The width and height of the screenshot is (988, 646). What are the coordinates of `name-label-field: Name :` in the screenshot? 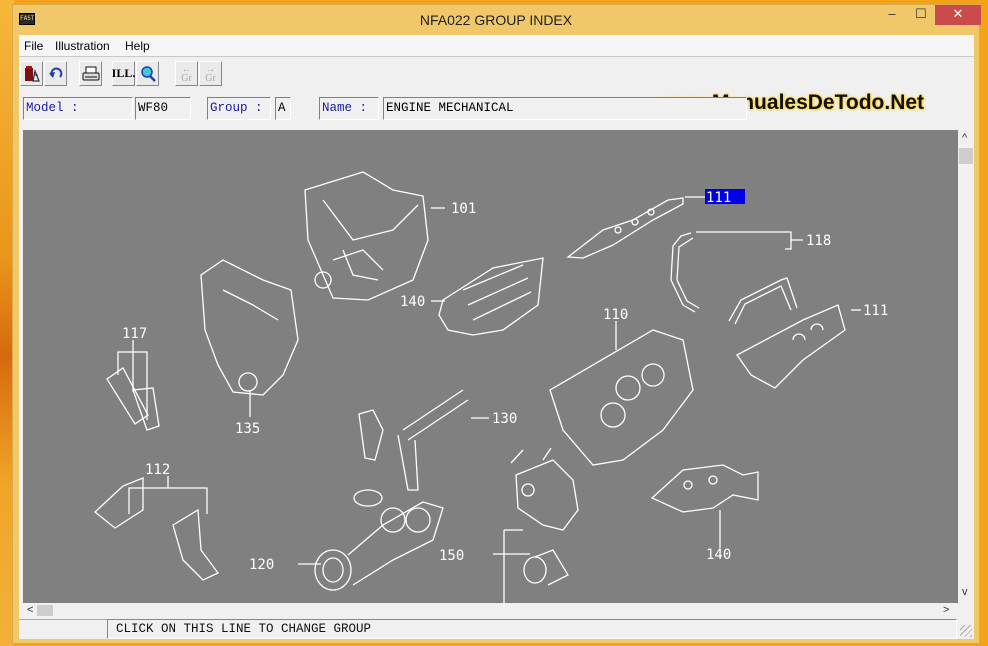 It's located at (349, 108).